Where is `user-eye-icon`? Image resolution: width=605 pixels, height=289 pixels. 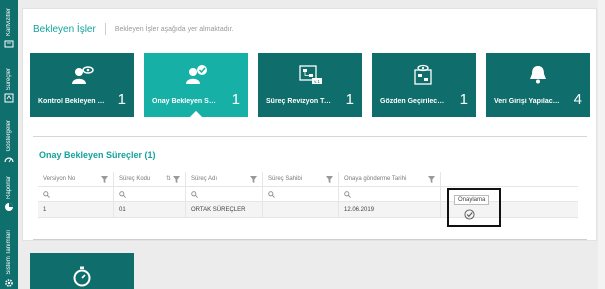
user-eye-icon is located at coordinates (83, 75).